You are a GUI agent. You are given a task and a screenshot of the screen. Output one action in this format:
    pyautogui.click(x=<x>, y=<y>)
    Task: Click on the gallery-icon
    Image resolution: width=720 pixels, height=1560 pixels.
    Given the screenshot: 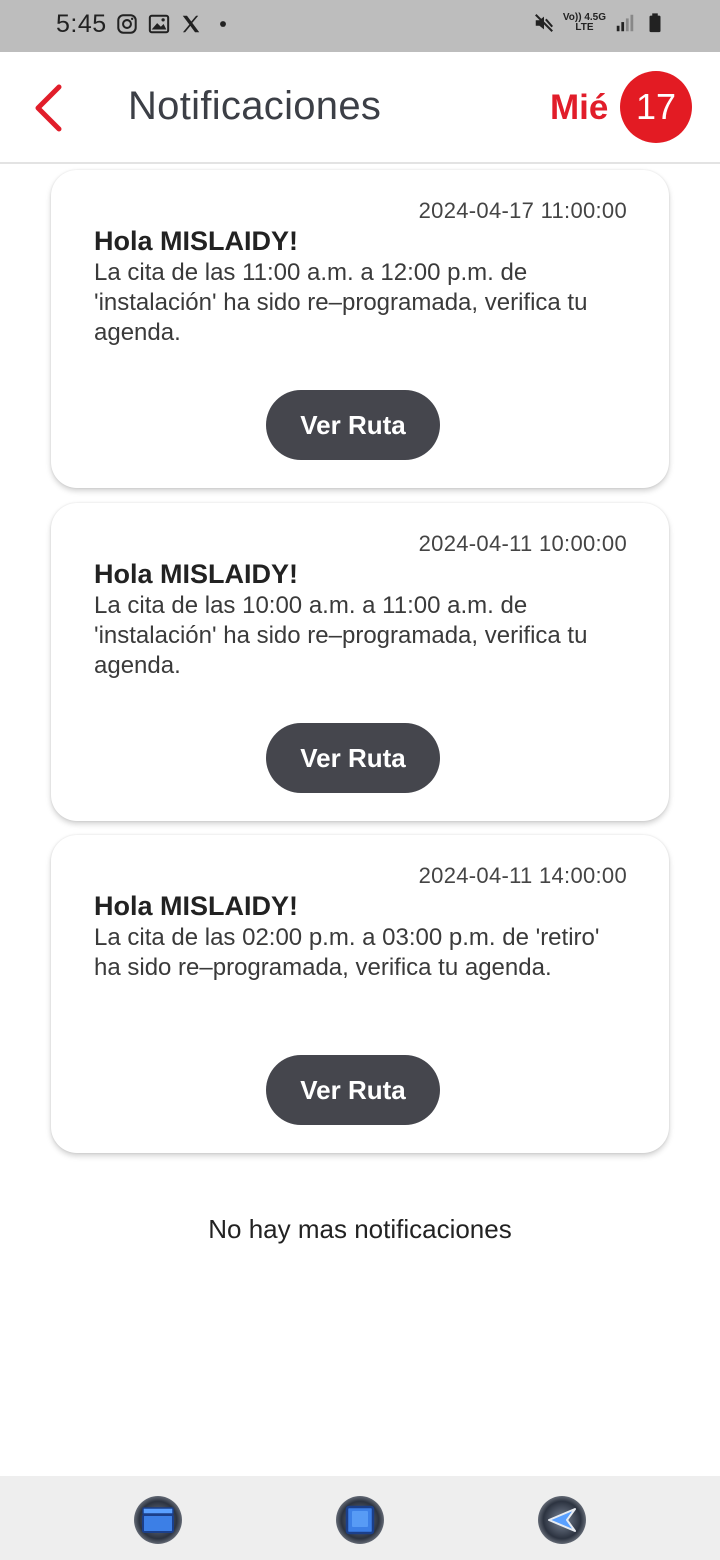 What is the action you would take?
    pyautogui.click(x=159, y=24)
    